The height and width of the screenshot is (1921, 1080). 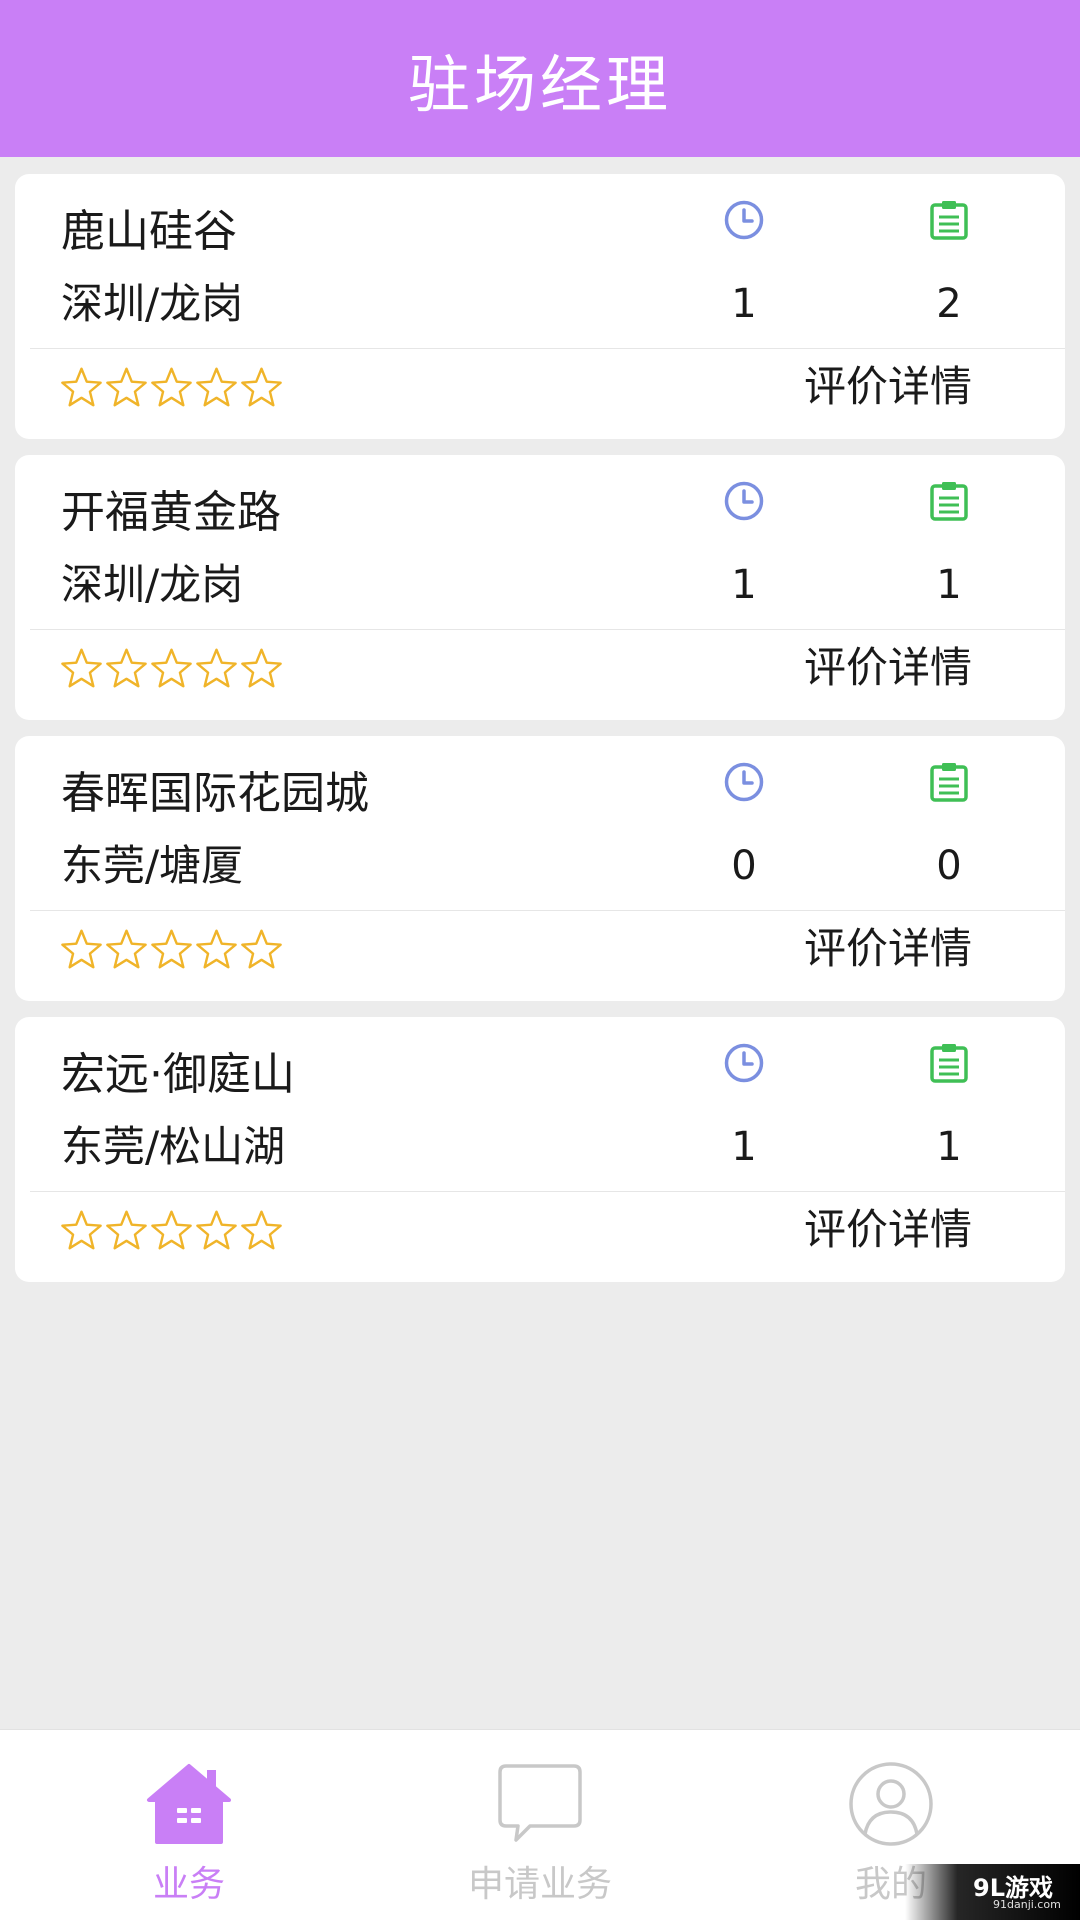 What do you see at coordinates (188, 1884) in the screenshot?
I see `tab-label: 业务` at bounding box center [188, 1884].